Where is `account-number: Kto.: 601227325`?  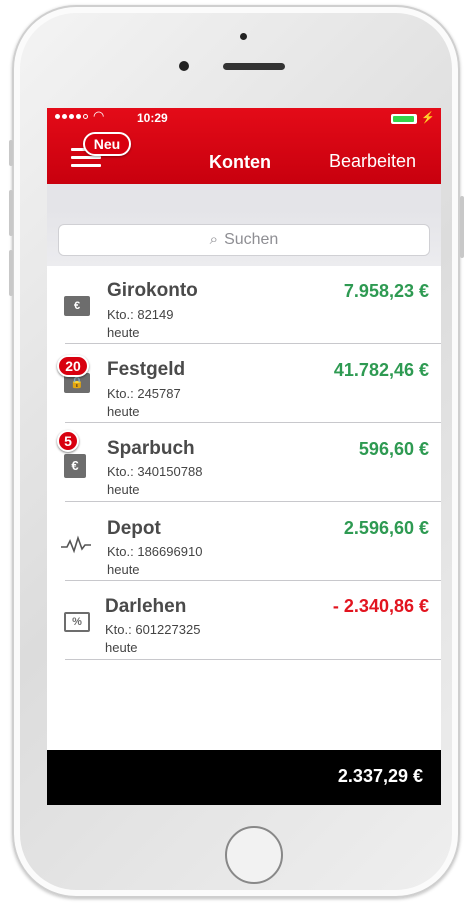 account-number: Kto.: 601227325 is located at coordinates (153, 629).